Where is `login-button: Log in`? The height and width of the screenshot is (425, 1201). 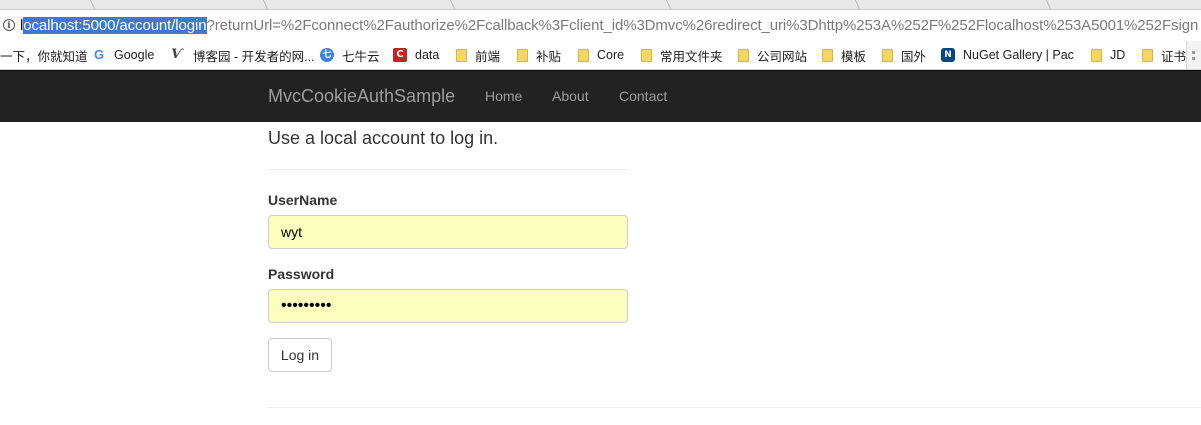 login-button: Log in is located at coordinates (300, 355).